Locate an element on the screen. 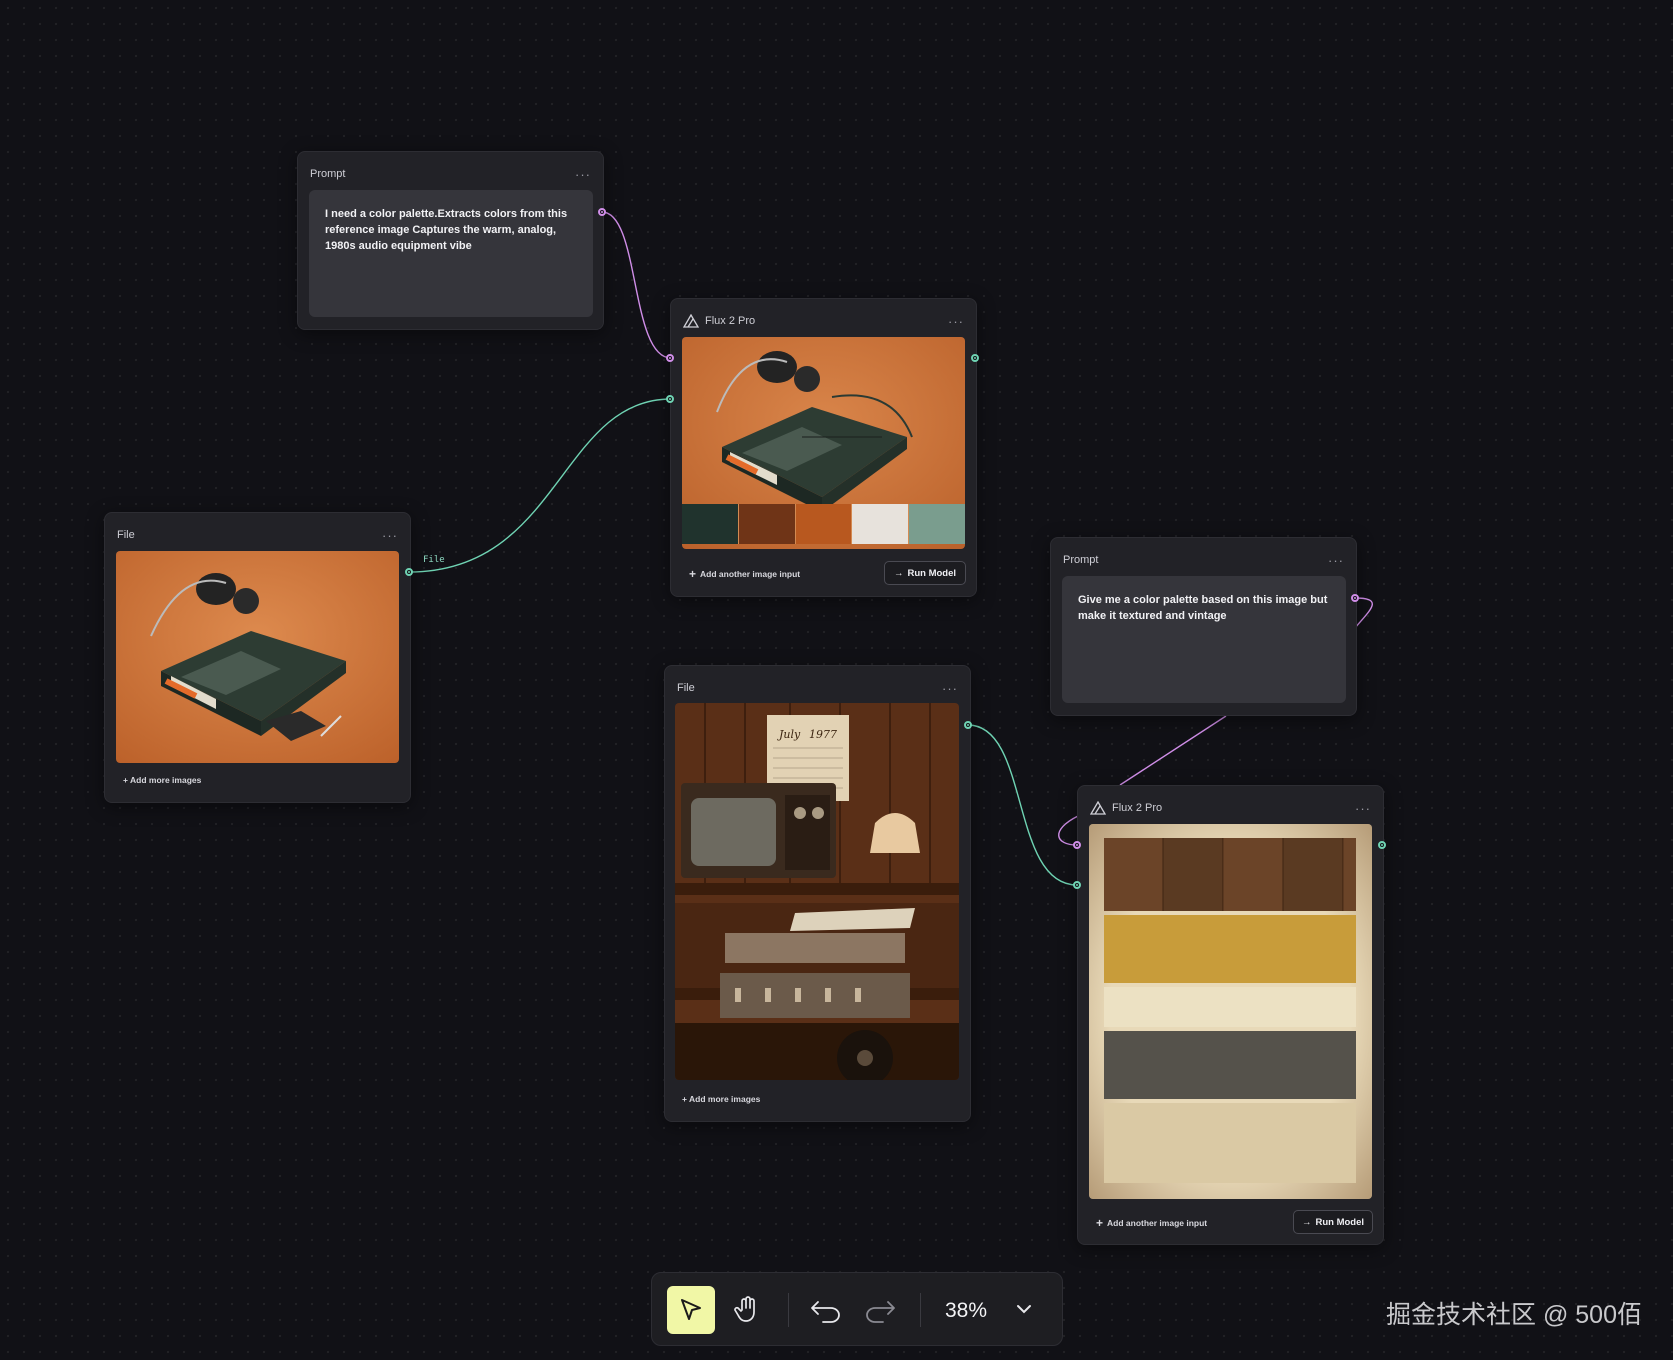 Image resolution: width=1673 pixels, height=1360 pixels. undo-button is located at coordinates (826, 1310).